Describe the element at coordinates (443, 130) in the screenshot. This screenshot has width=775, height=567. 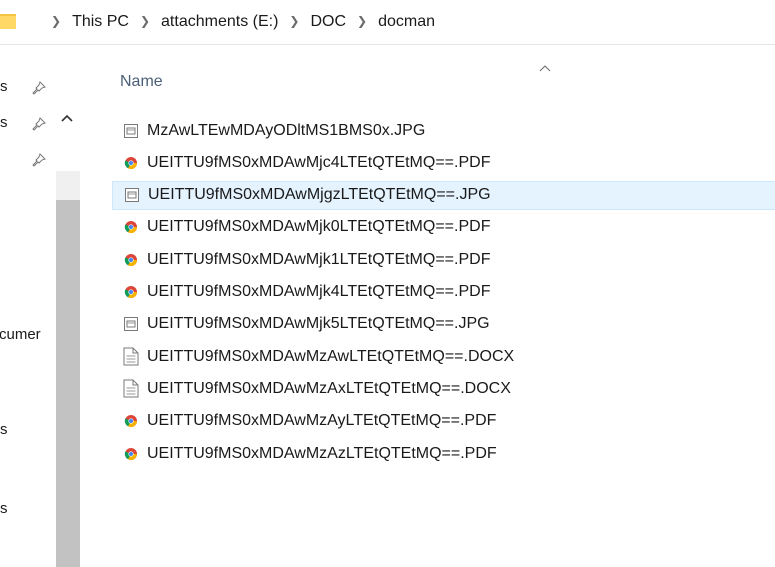
I see `file-row: MzAwLTEwMDAyODltMS1BMS0x.JPG` at that location.